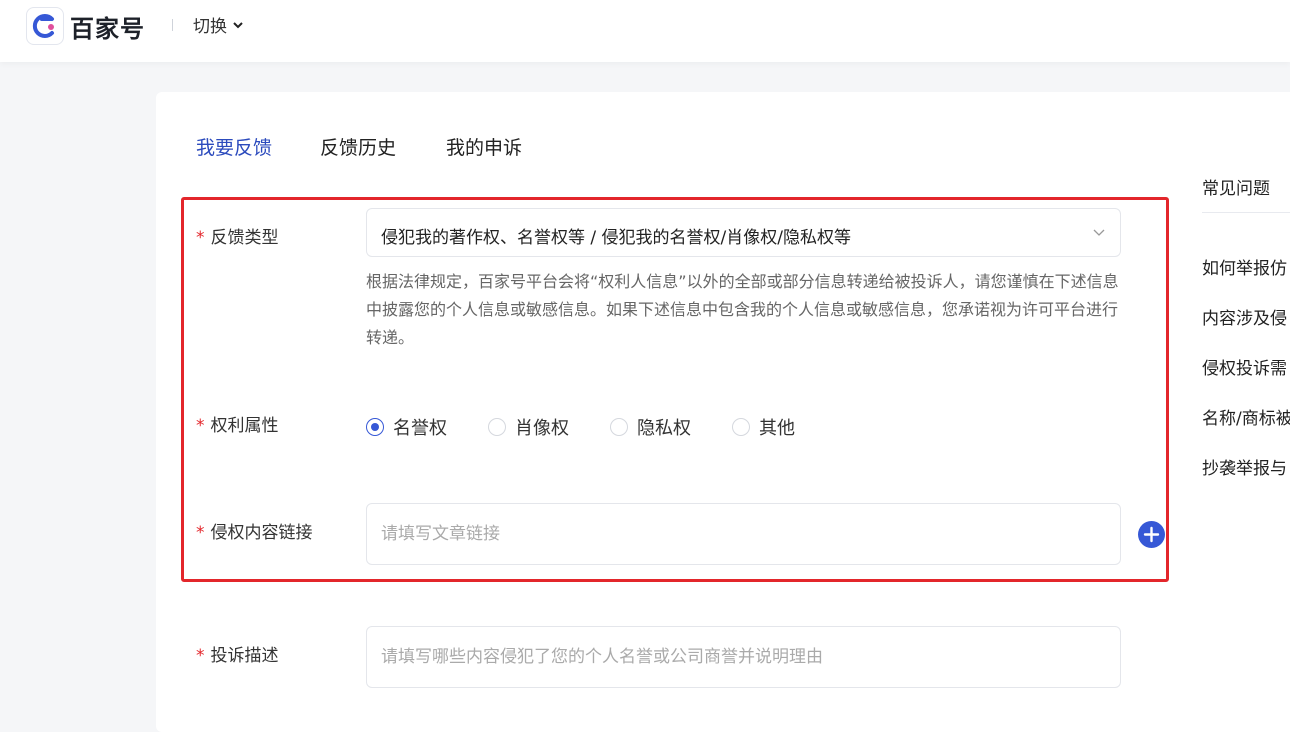  Describe the element at coordinates (406, 427) in the screenshot. I see `radio-reputation-right: 名誉权` at that location.